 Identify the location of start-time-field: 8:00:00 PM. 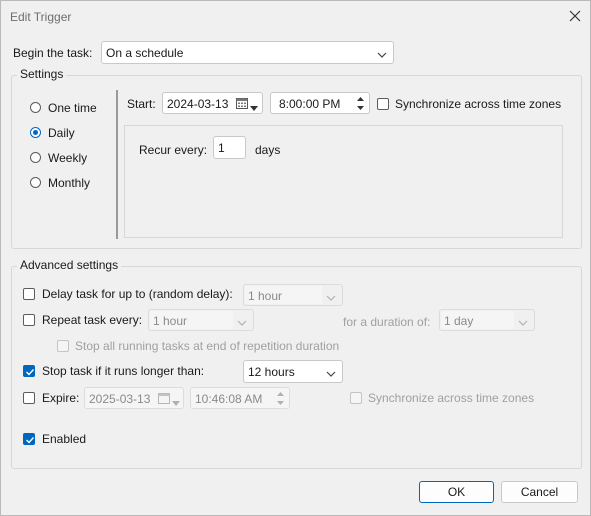
(320, 103).